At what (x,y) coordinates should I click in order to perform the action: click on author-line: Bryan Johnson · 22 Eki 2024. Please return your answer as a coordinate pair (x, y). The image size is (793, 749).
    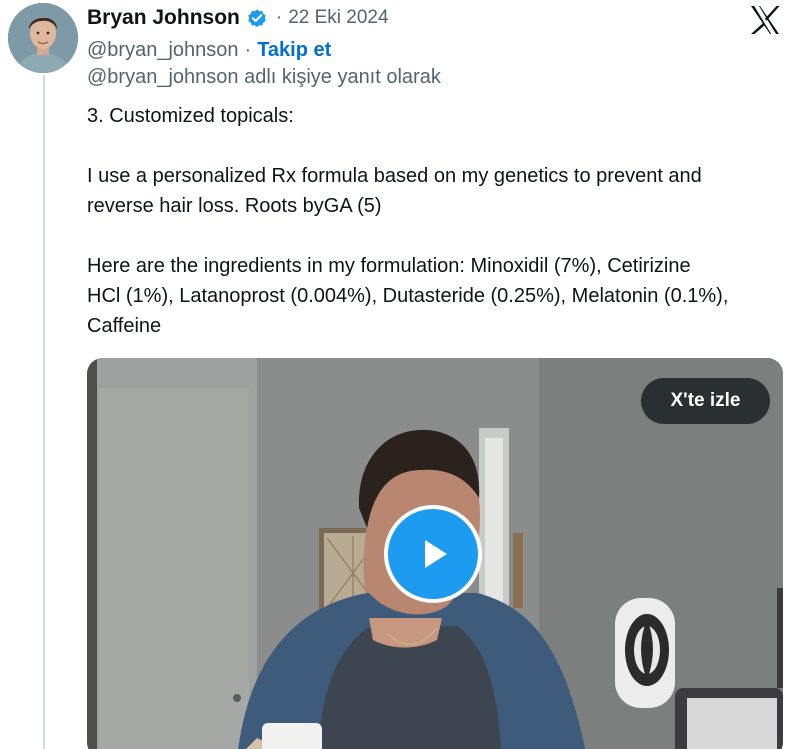
    Looking at the image, I should click on (238, 18).